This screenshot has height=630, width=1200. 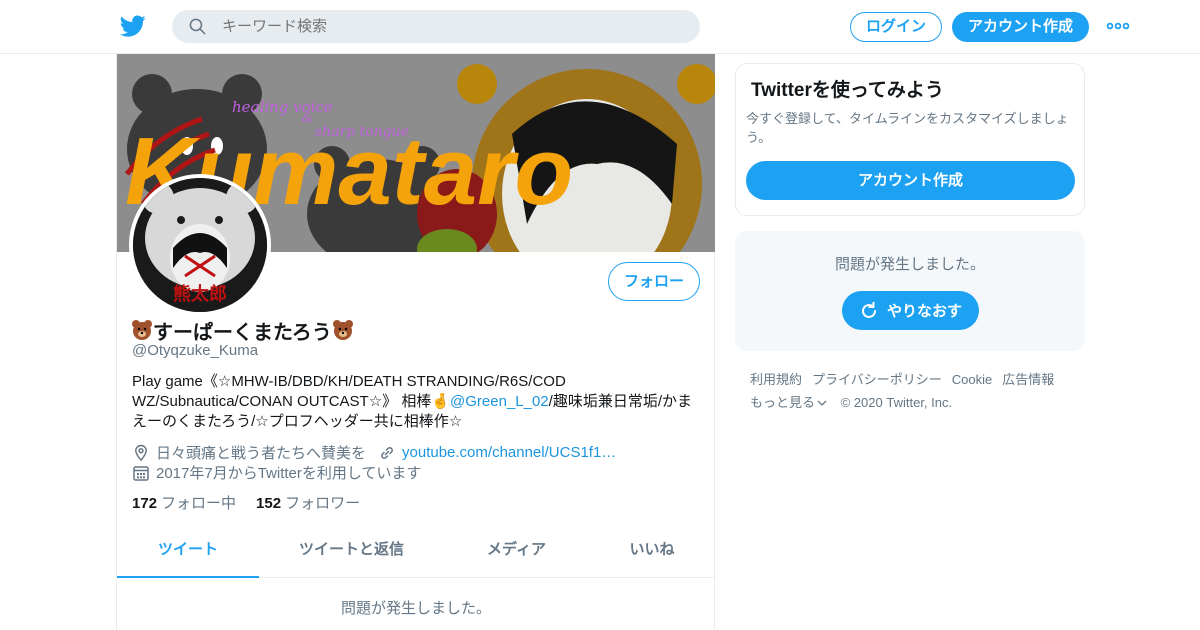 I want to click on avatar-artwork: 熊太郎, so click(x=200, y=245).